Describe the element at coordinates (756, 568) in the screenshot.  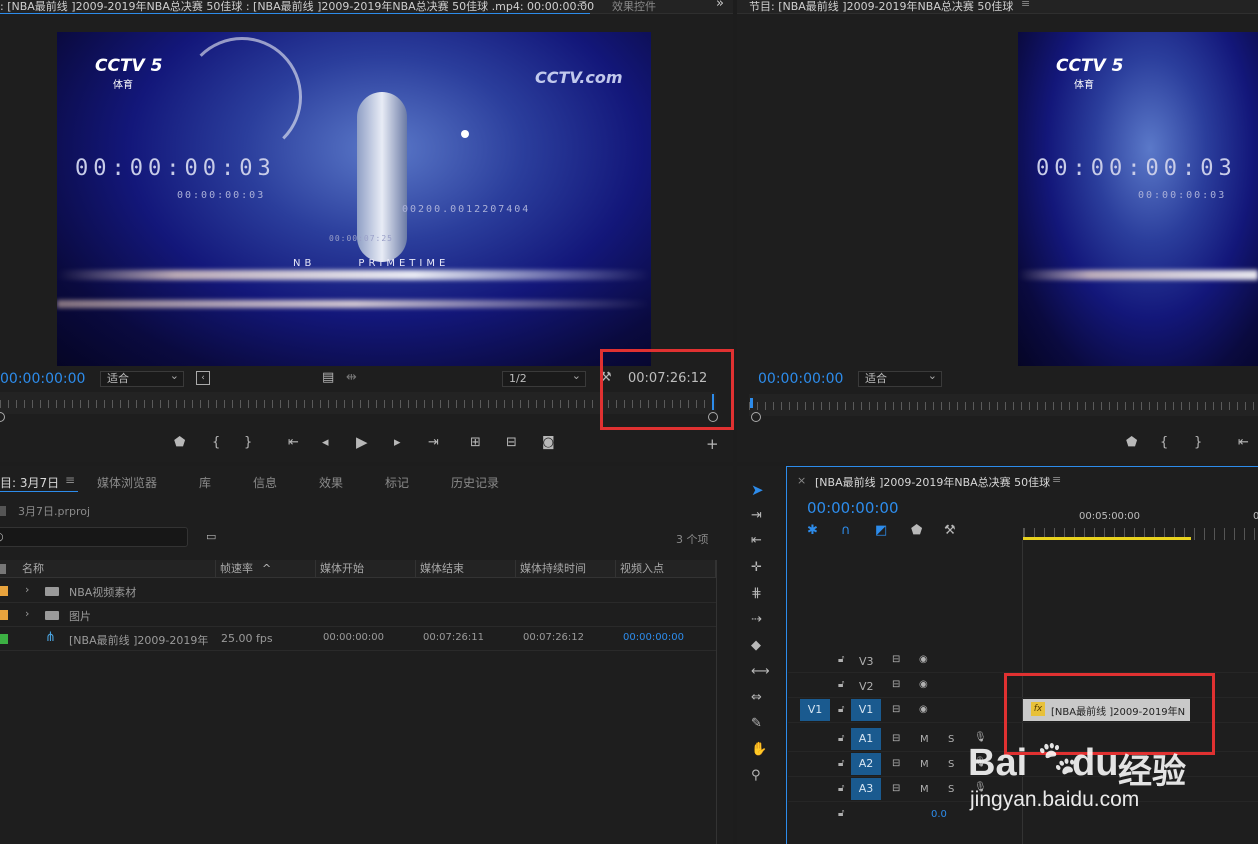
I see `rolling-edit-tool-icon: ✛` at that location.